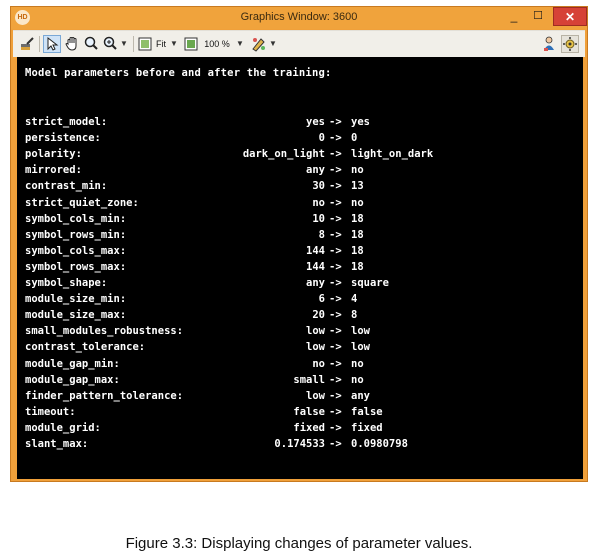 The image size is (598, 558). Describe the element at coordinates (549, 44) in the screenshot. I see `person-icon` at that location.